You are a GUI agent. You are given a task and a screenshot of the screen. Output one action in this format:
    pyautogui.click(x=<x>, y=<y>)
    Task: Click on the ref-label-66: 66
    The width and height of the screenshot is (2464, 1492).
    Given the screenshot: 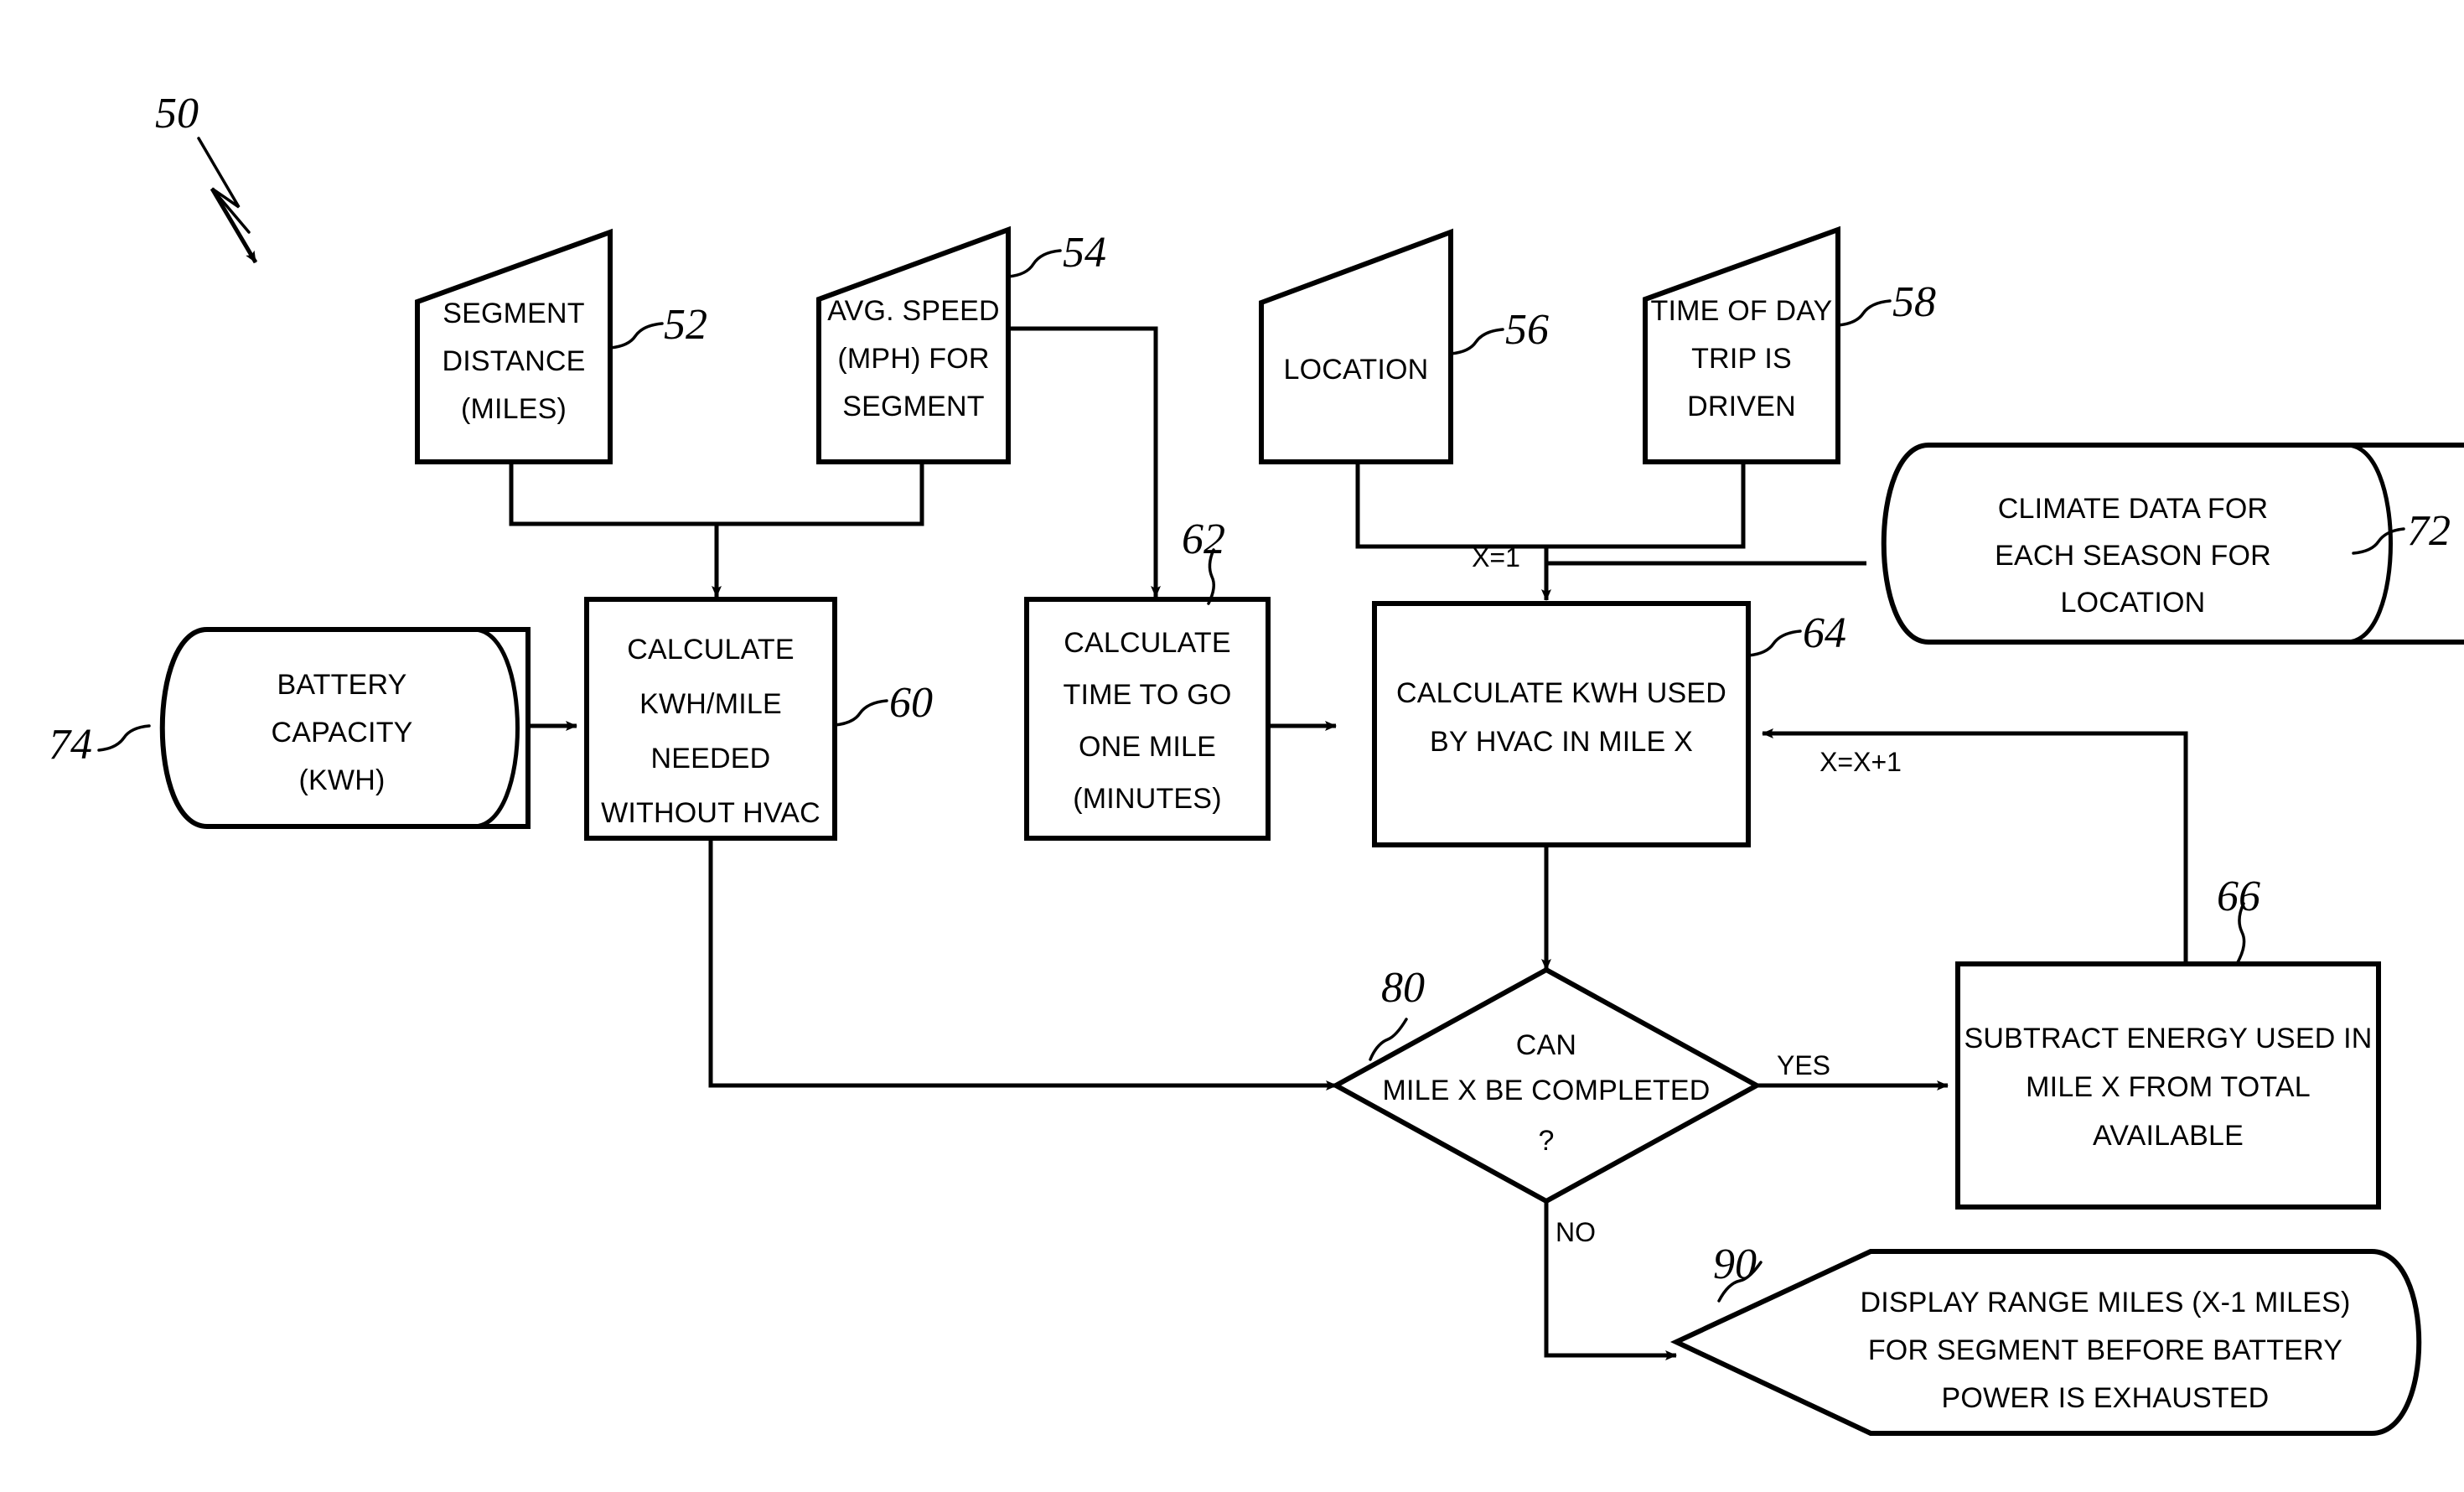 What is the action you would take?
    pyautogui.click(x=2238, y=896)
    